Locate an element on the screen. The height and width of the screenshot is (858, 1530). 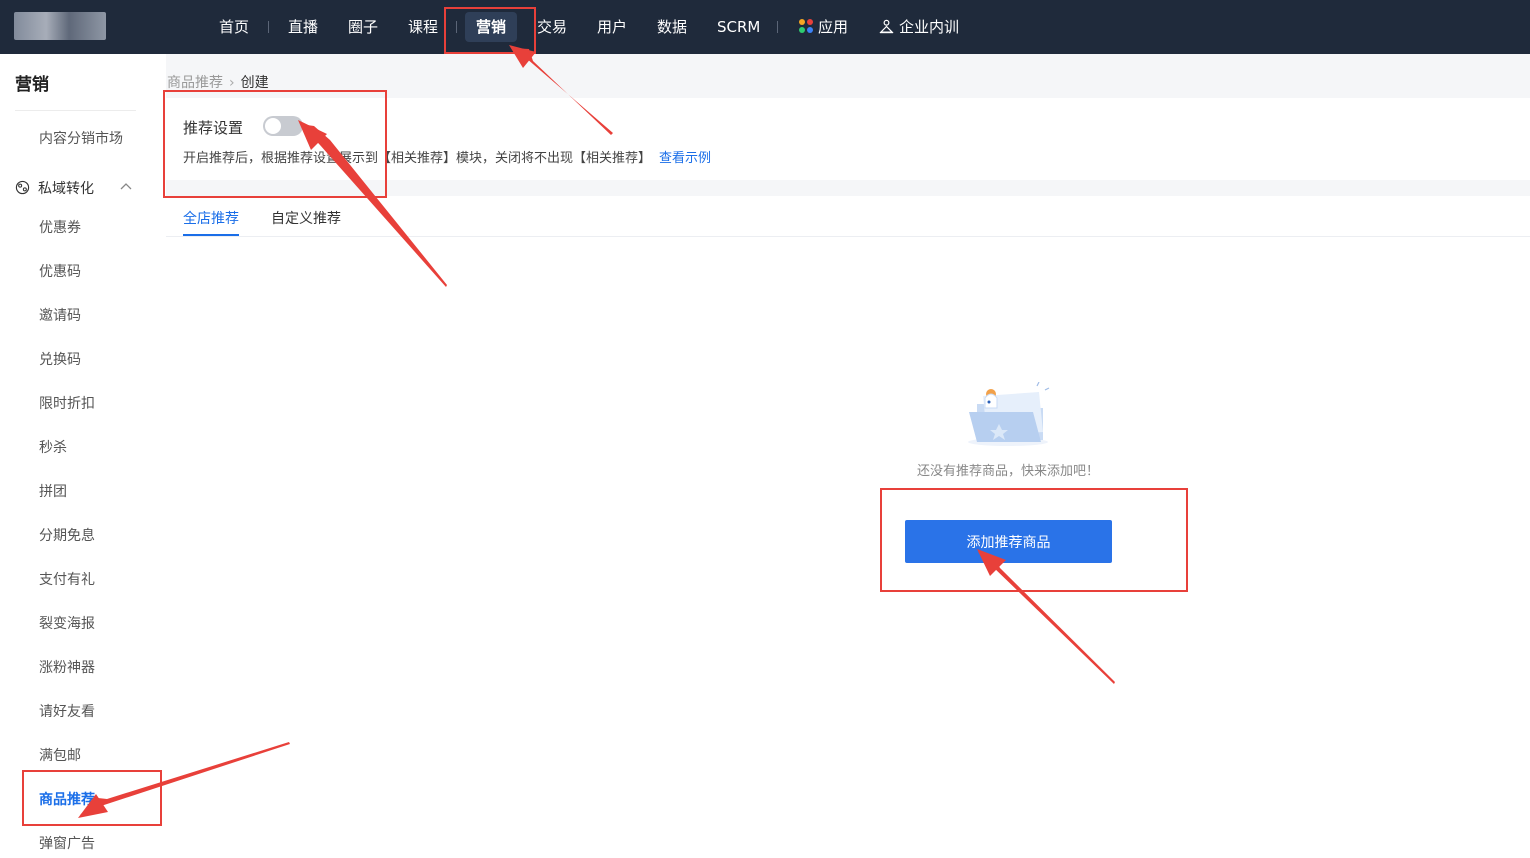
nav-live: 直播 is located at coordinates (303, 27).